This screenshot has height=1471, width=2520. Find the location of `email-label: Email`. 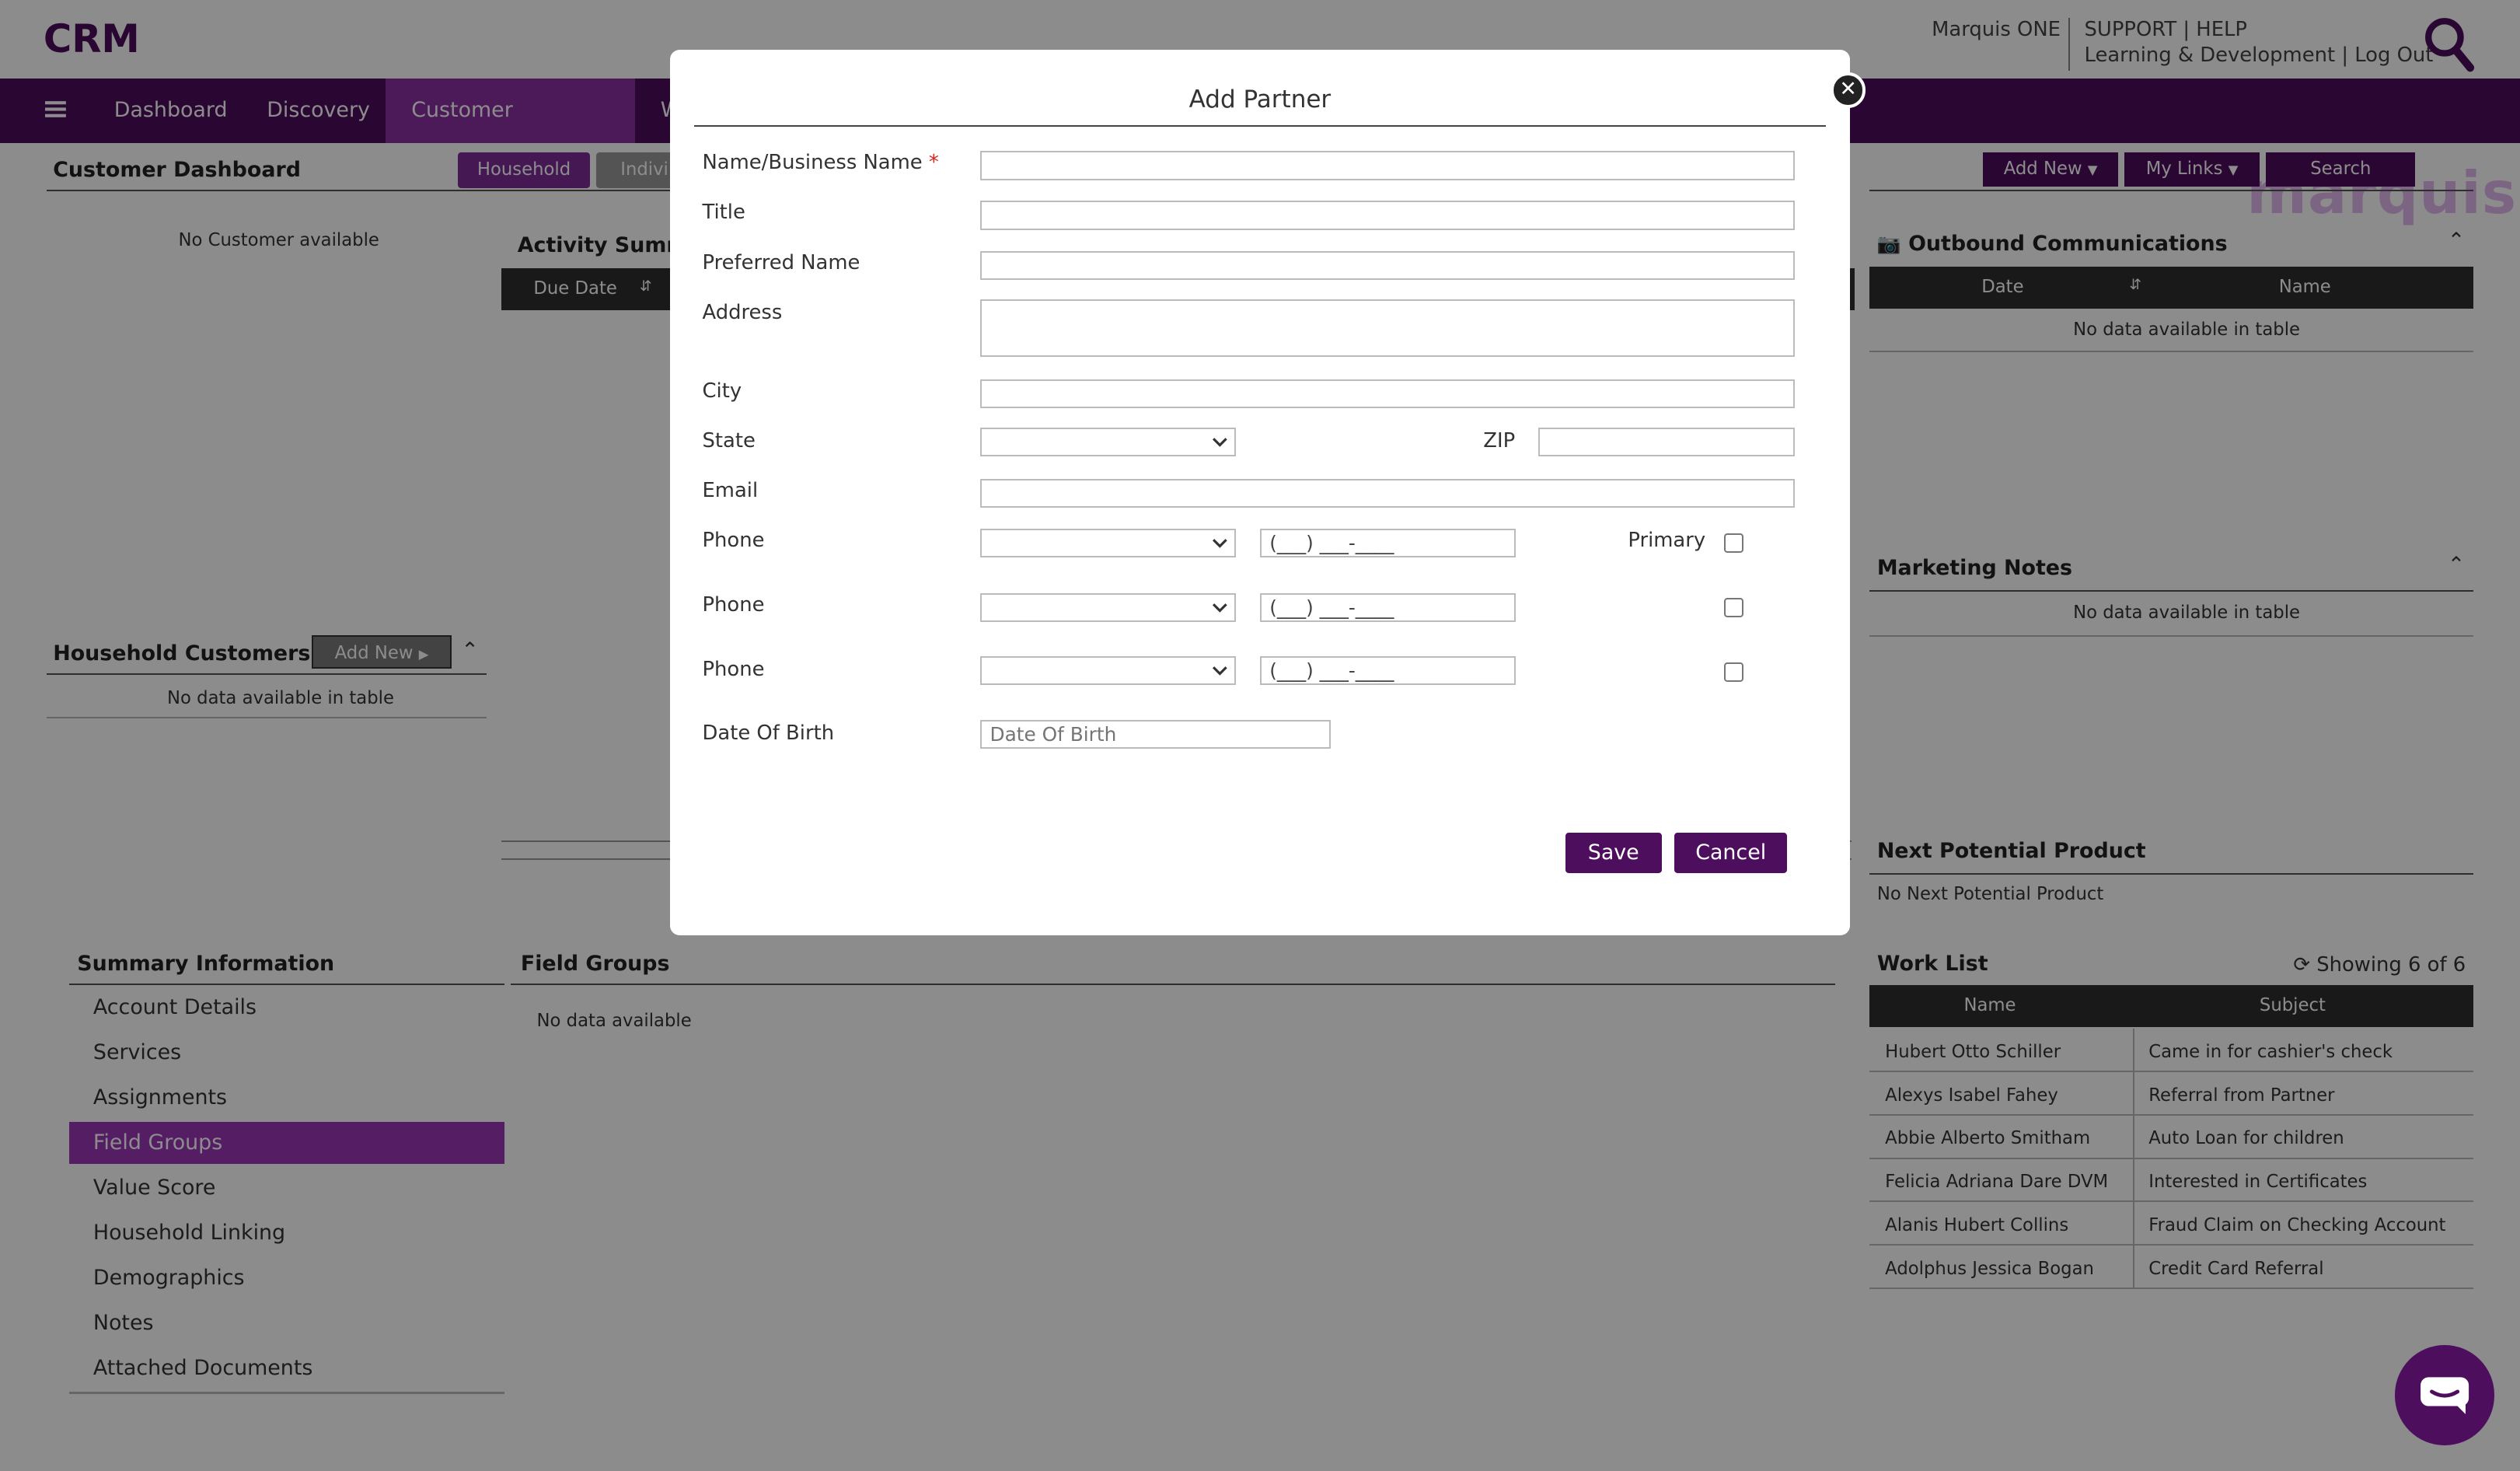

email-label: Email is located at coordinates (730, 491).